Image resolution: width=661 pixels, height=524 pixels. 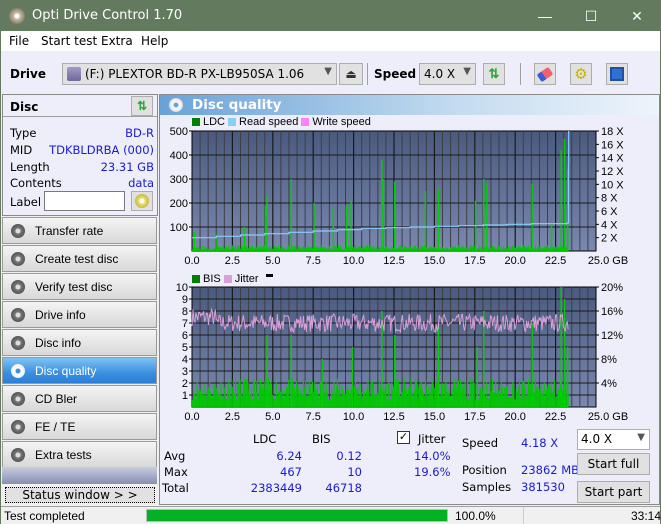 I want to click on disc-length-value: 23.31 GB, so click(x=127, y=167).